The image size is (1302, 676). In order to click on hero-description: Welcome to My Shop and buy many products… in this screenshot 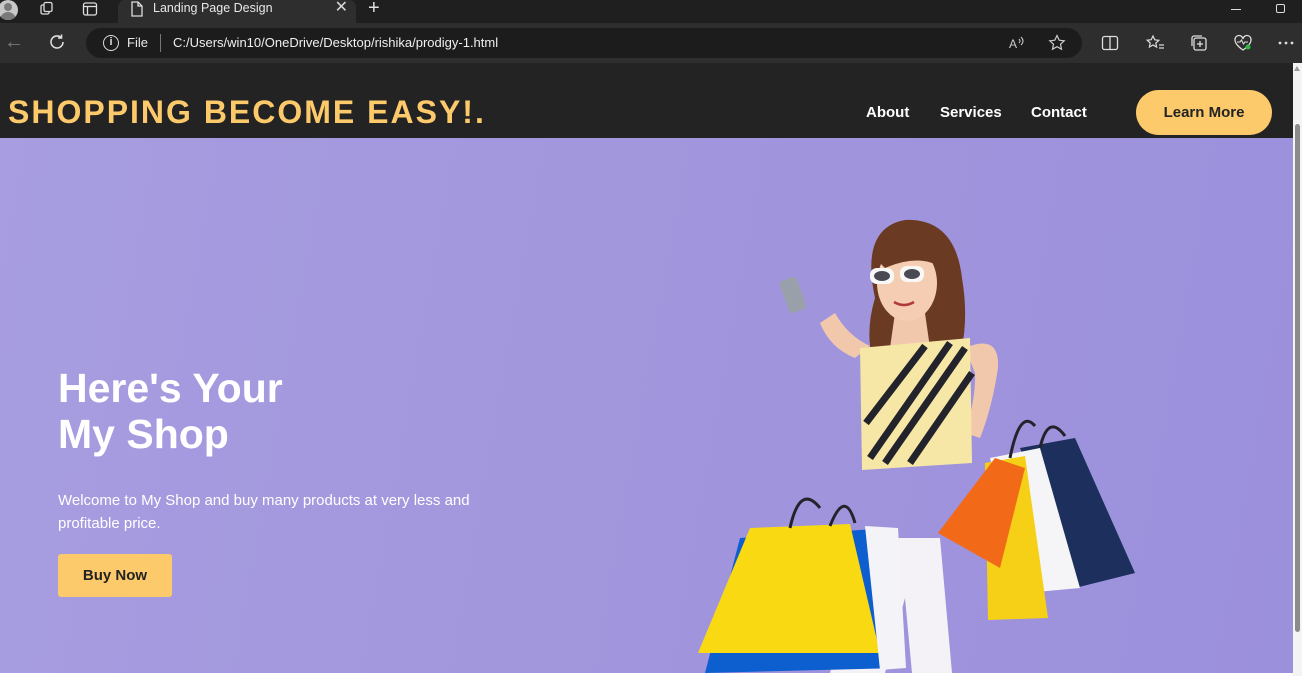, I will do `click(264, 512)`.